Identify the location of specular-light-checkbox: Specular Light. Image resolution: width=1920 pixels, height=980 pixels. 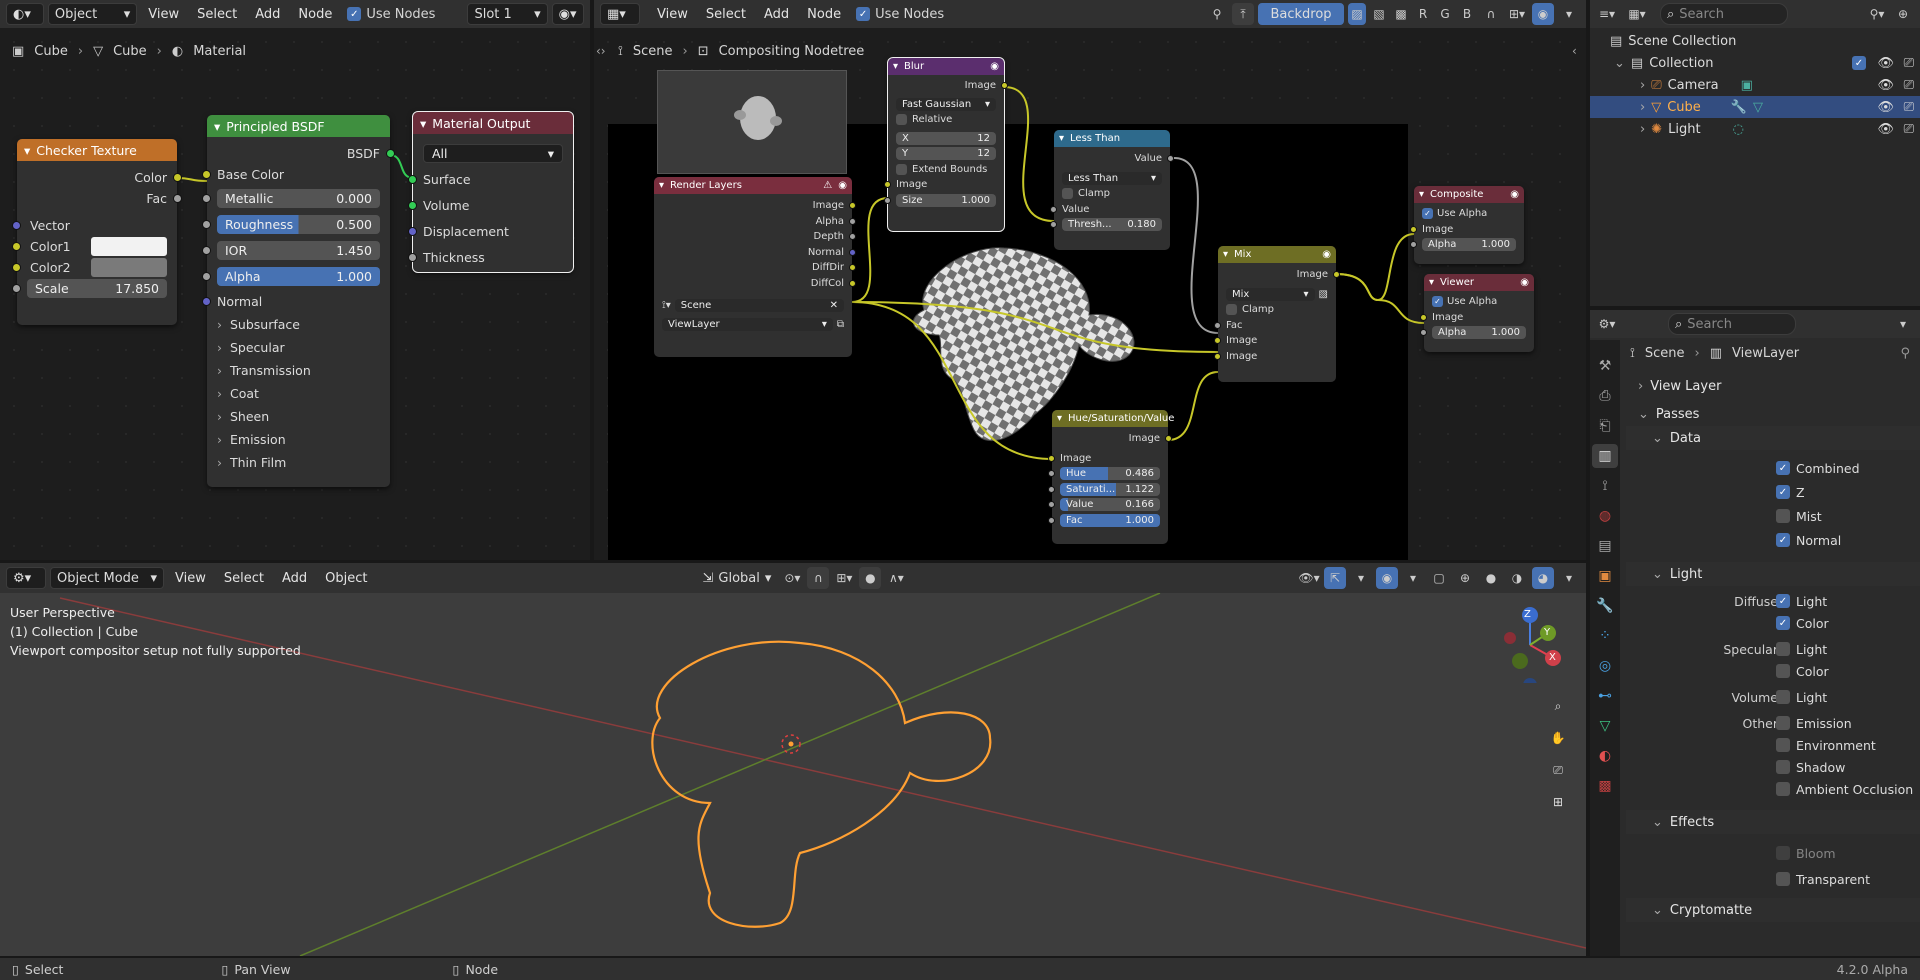
(1773, 649).